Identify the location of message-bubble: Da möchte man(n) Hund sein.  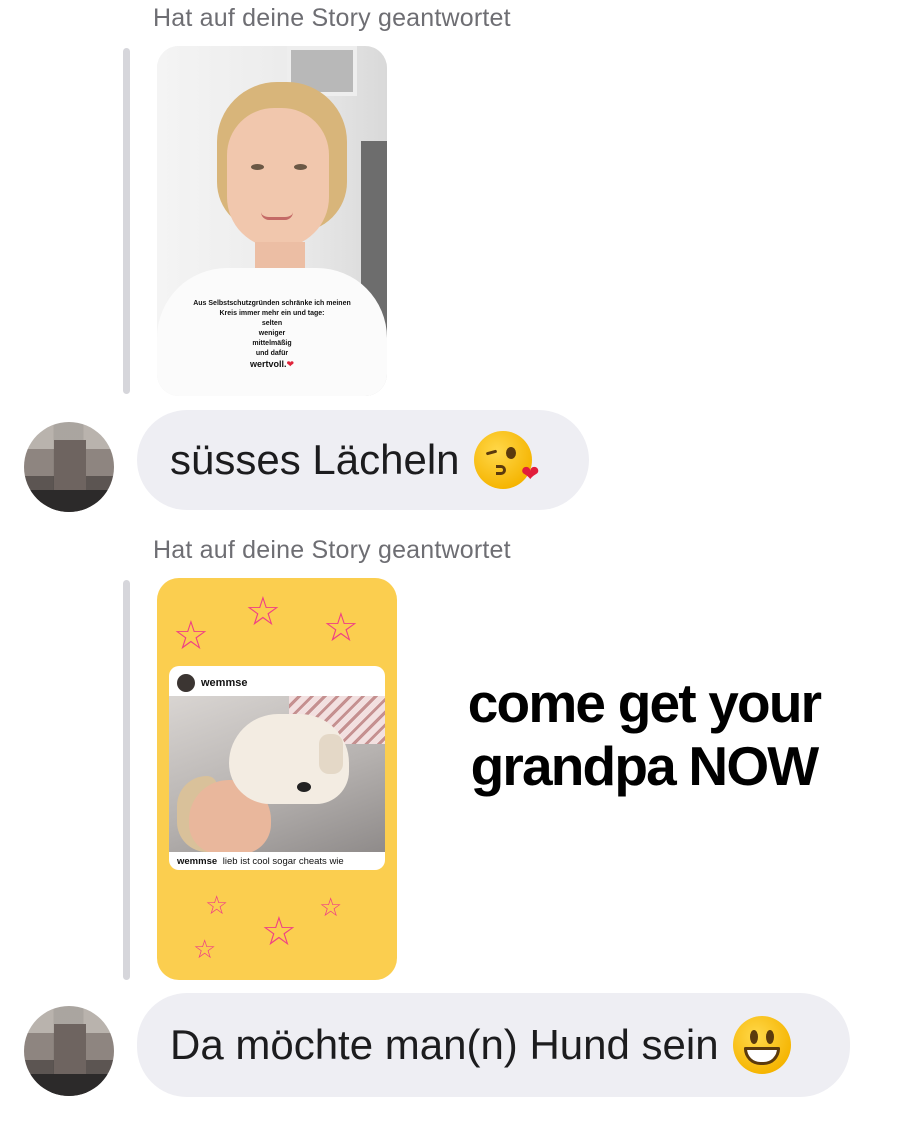
(493, 1045).